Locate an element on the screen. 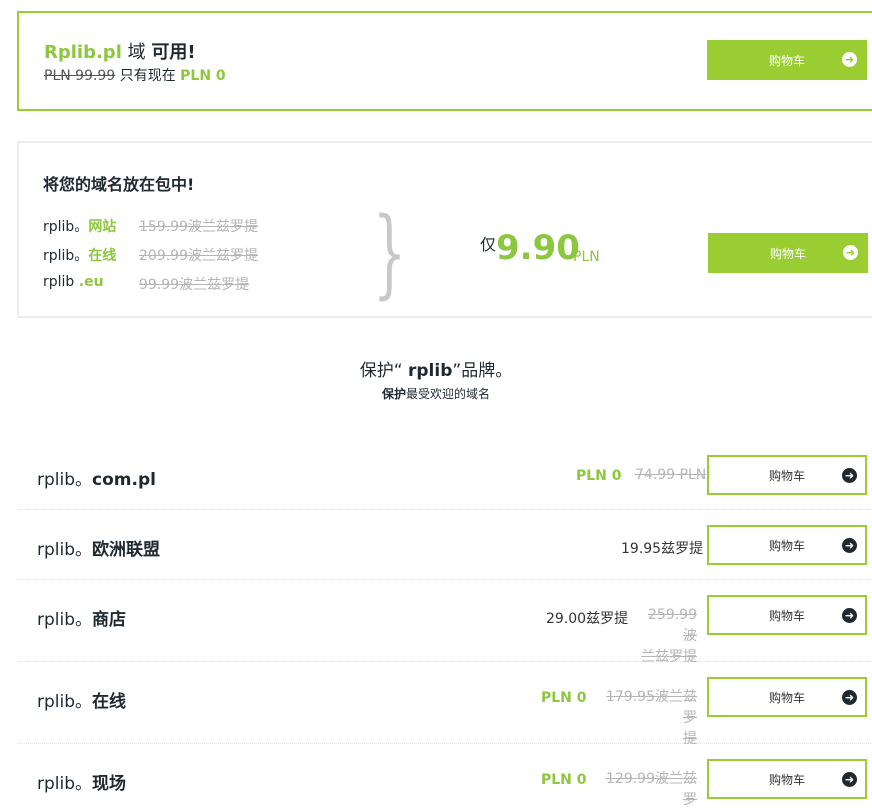  bundle-item: rplib。在线 209.99波兰兹罗提 is located at coordinates (150, 256).